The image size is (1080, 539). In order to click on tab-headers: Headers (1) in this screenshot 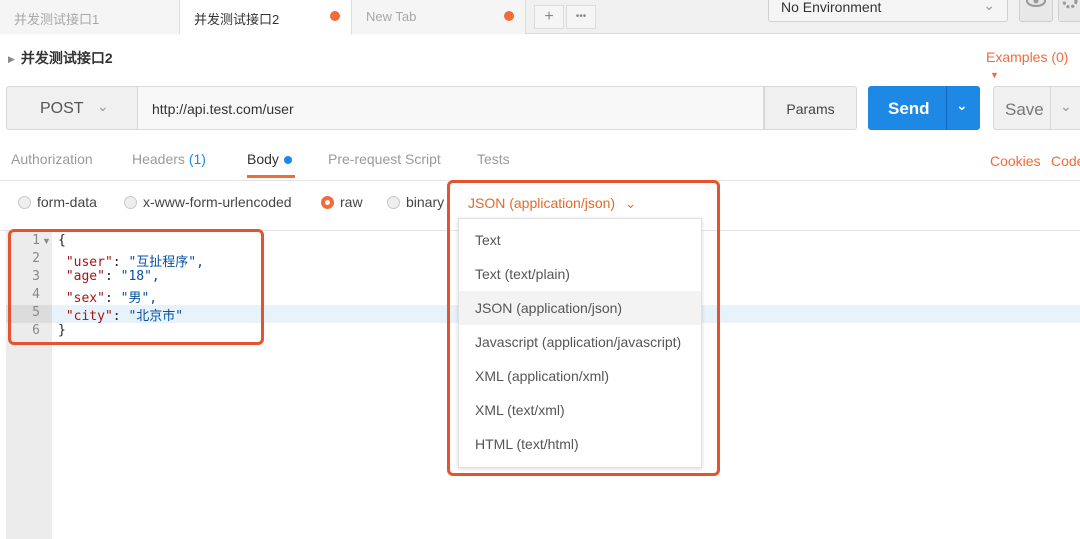, I will do `click(169, 159)`.